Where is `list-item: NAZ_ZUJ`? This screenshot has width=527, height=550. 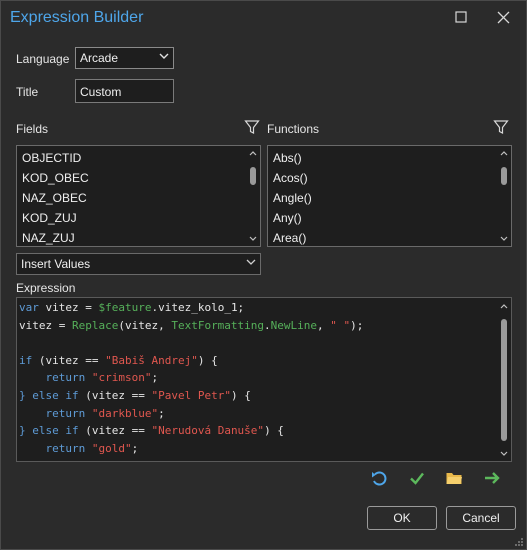
list-item: NAZ_ZUJ is located at coordinates (48, 238).